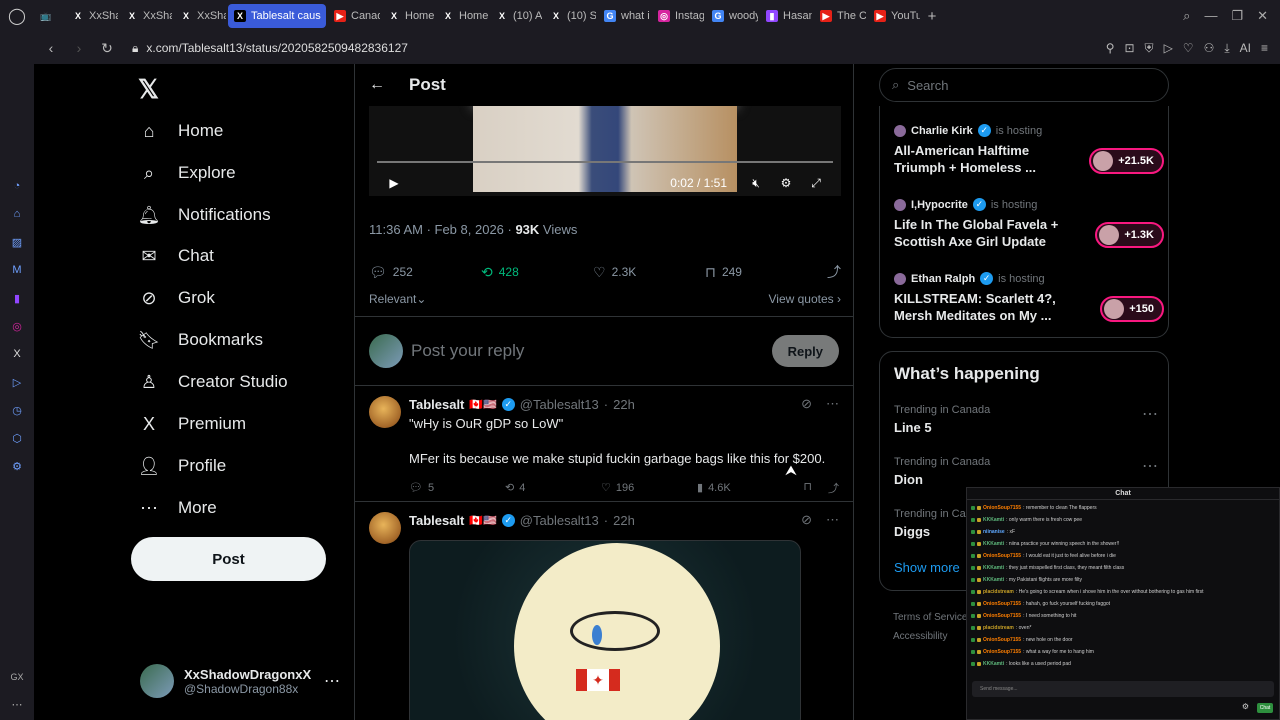 The image size is (1280, 720). Describe the element at coordinates (425, 272) in the screenshot. I see `reply-stat: 💬︎ 252` at that location.